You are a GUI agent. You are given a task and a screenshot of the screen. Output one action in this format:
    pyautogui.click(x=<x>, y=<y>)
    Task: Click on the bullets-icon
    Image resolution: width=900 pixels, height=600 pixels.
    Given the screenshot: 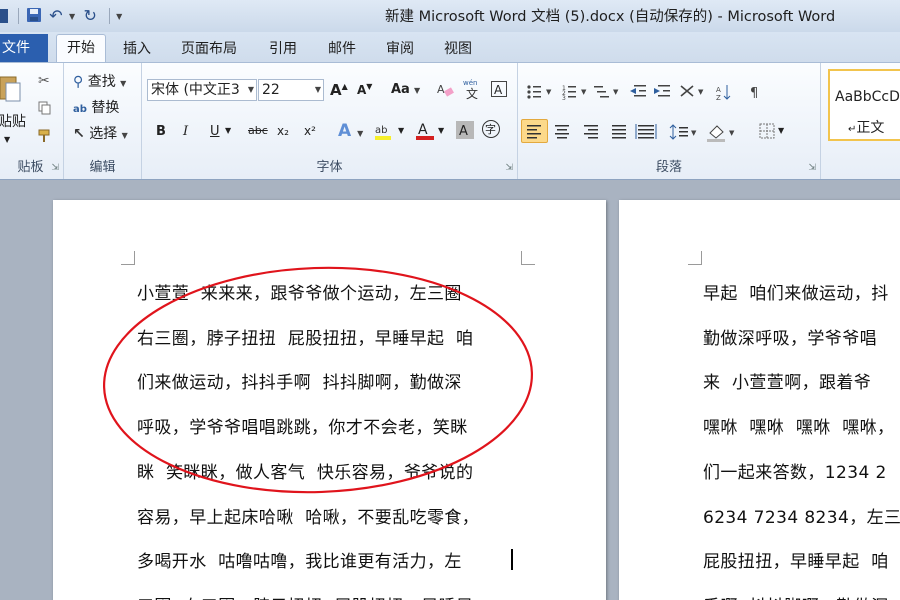 What is the action you would take?
    pyautogui.click(x=534, y=92)
    